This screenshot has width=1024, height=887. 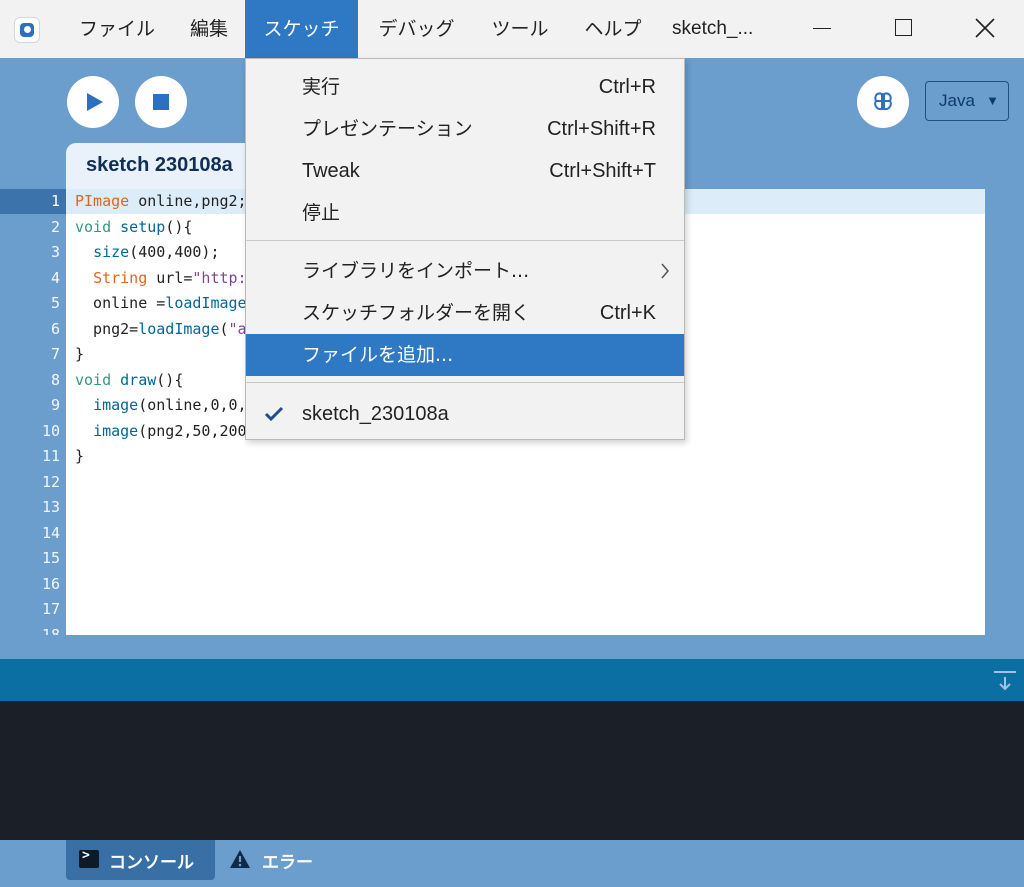 I want to click on line-number: 12, so click(x=50, y=481).